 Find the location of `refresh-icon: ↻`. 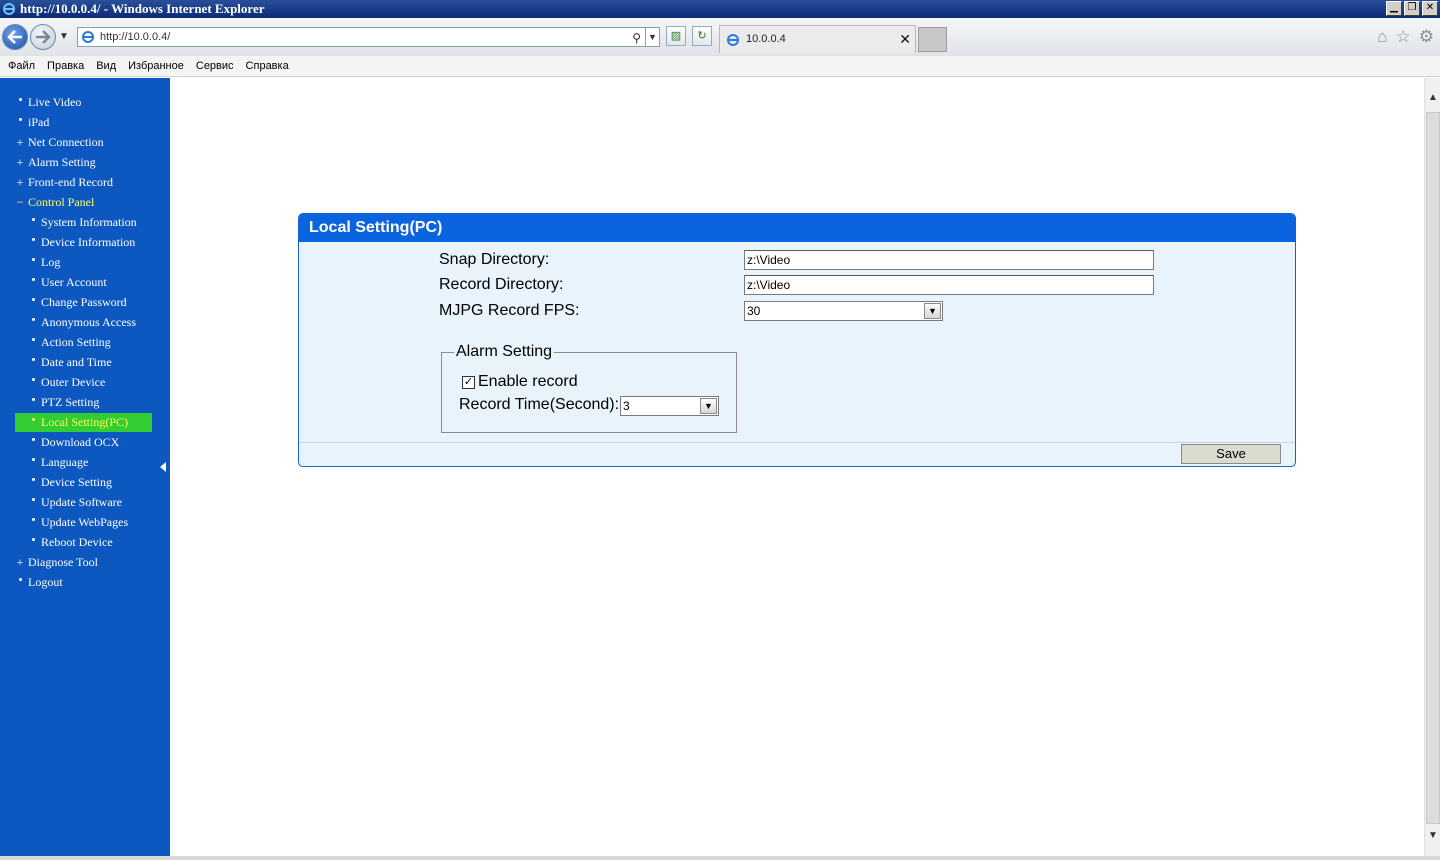

refresh-icon: ↻ is located at coordinates (702, 36).